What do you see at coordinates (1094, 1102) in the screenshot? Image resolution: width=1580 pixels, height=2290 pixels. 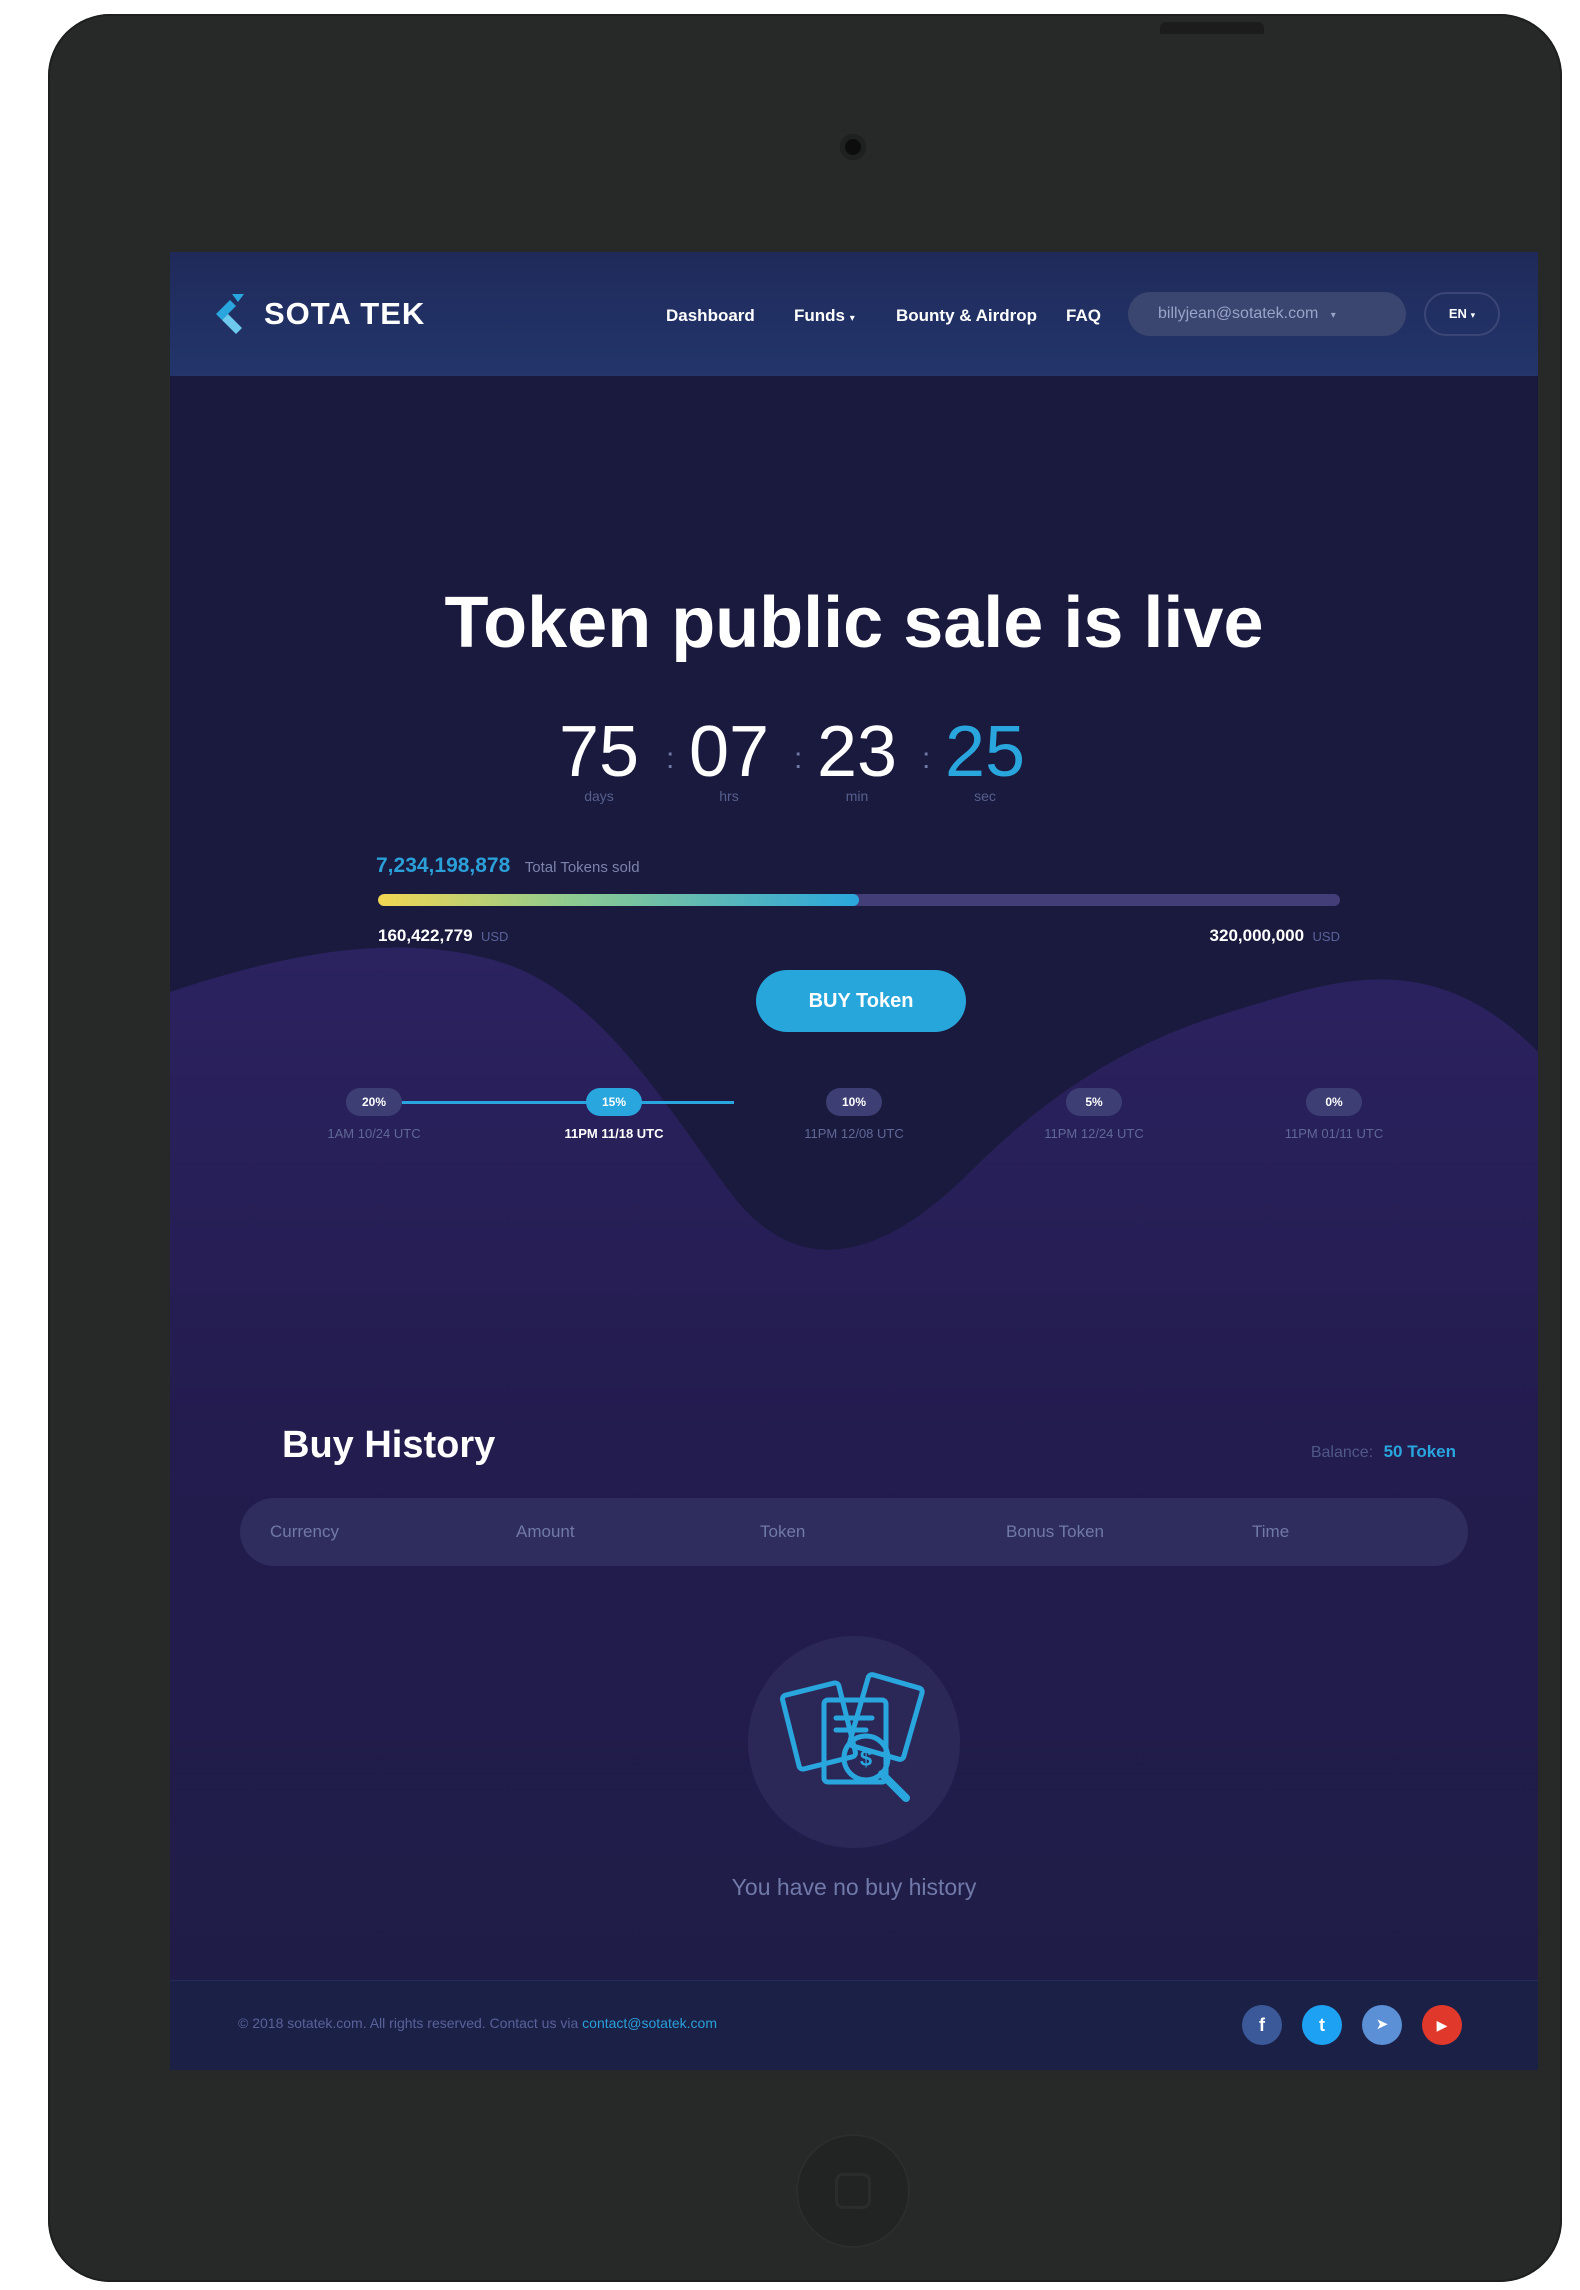 I see `timeline-bonus-badge: 5%` at bounding box center [1094, 1102].